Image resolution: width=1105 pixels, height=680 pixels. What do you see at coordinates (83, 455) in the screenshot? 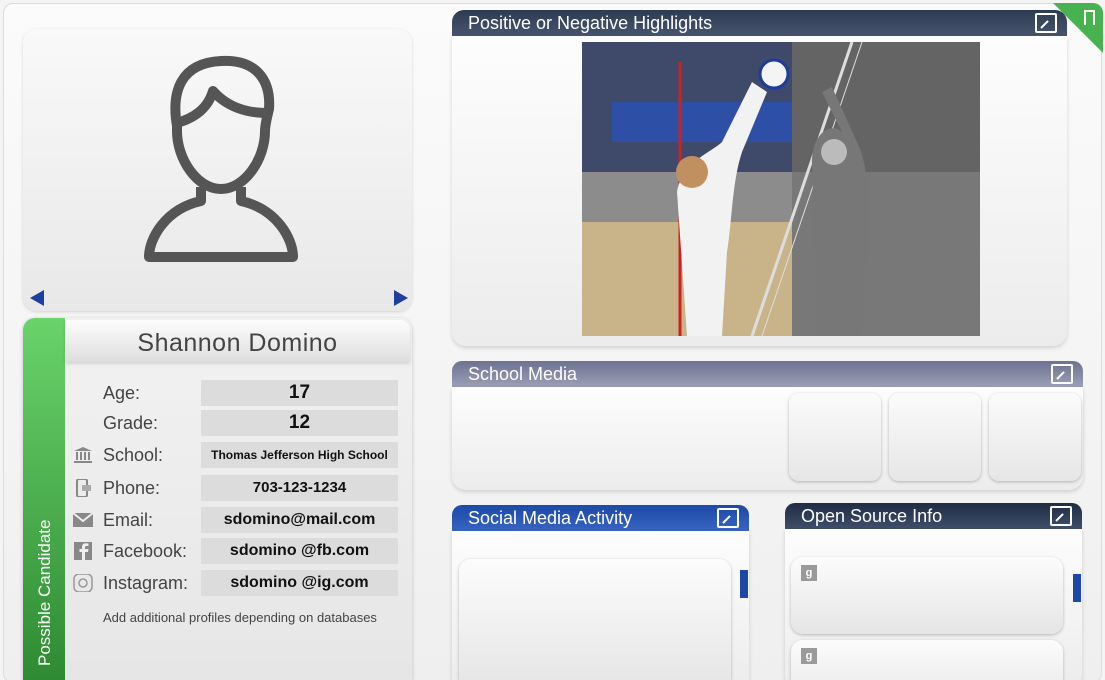
I see `school-building-icon` at bounding box center [83, 455].